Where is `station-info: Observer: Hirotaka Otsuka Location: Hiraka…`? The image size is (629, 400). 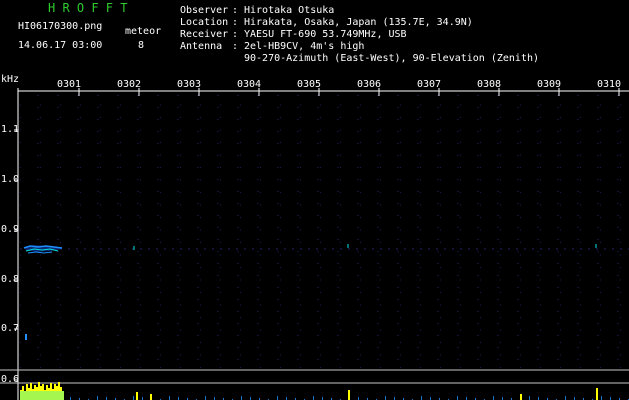 station-info: Observer: Hirotaka Otsuka Location: Hiraka… is located at coordinates (359, 35).